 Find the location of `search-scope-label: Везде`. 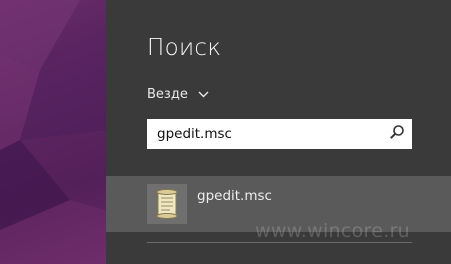

search-scope-label: Везде is located at coordinates (167, 94).